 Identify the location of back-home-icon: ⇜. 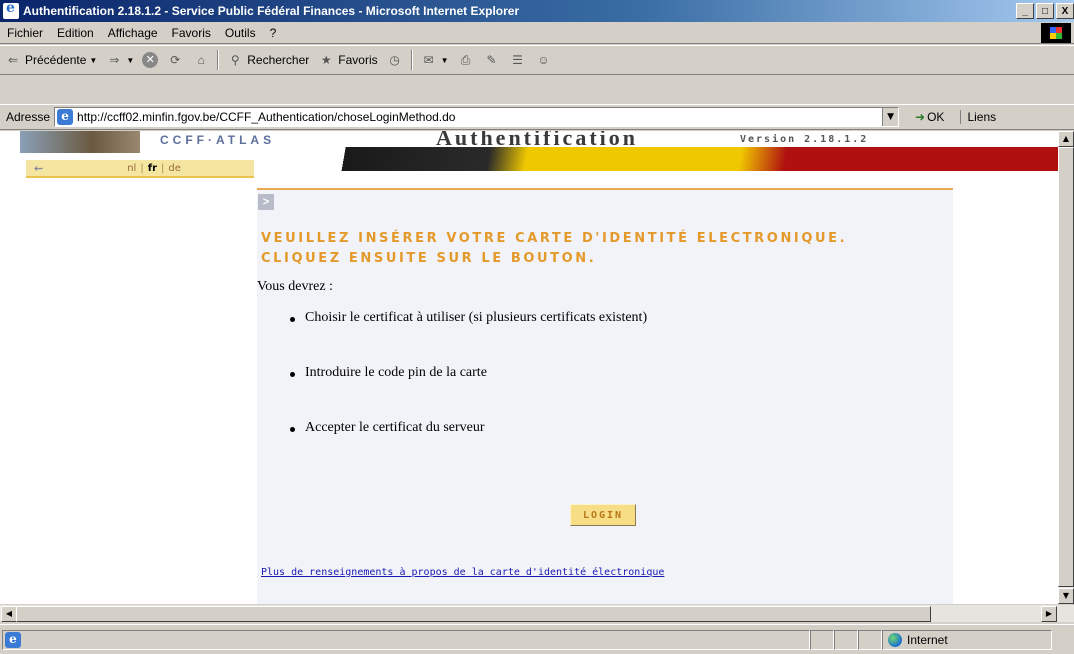
(38, 168).